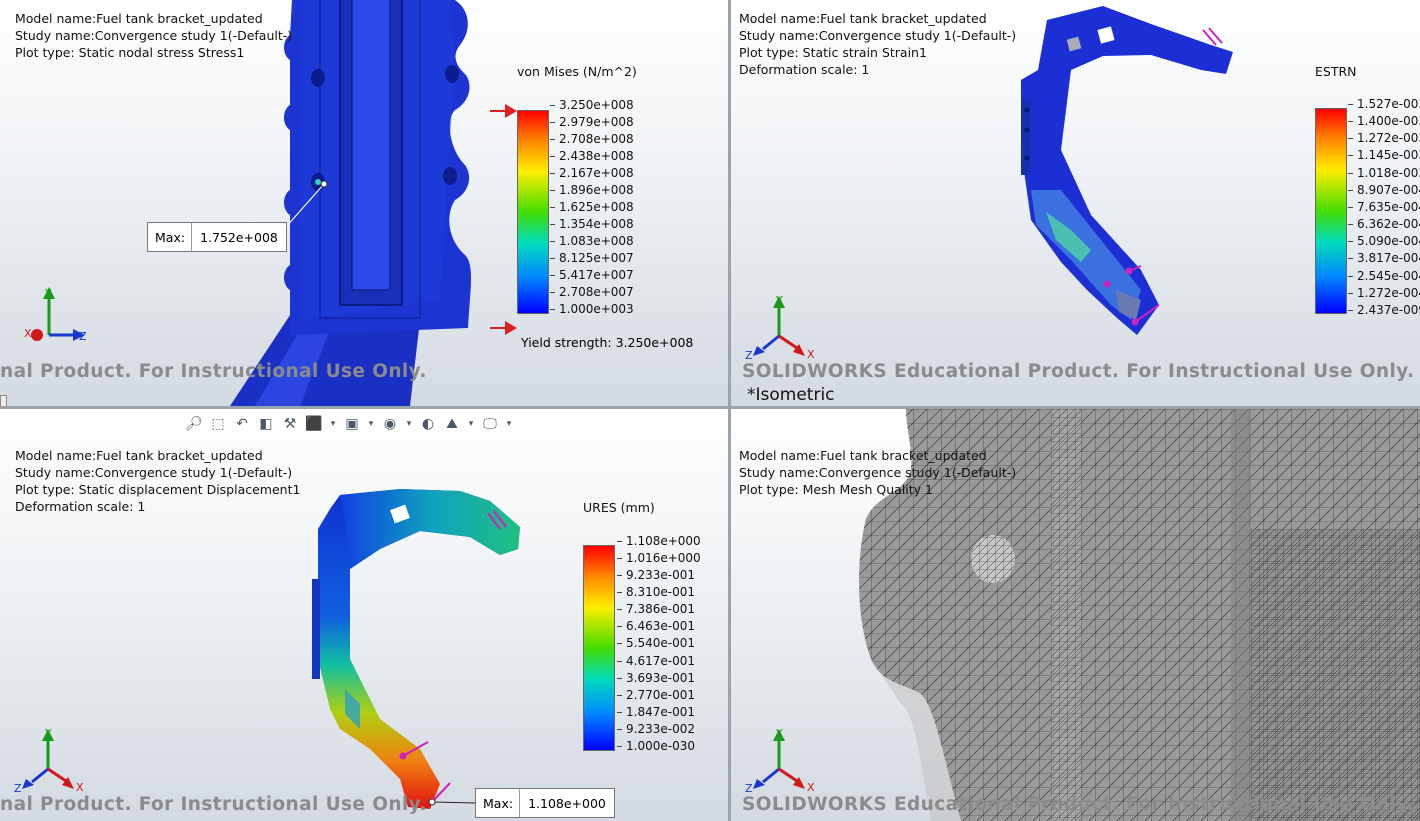 Image resolution: width=1420 pixels, height=821 pixels. Describe the element at coordinates (1384, 241) in the screenshot. I see `legend-tick-label: 5.090e-004` at that location.